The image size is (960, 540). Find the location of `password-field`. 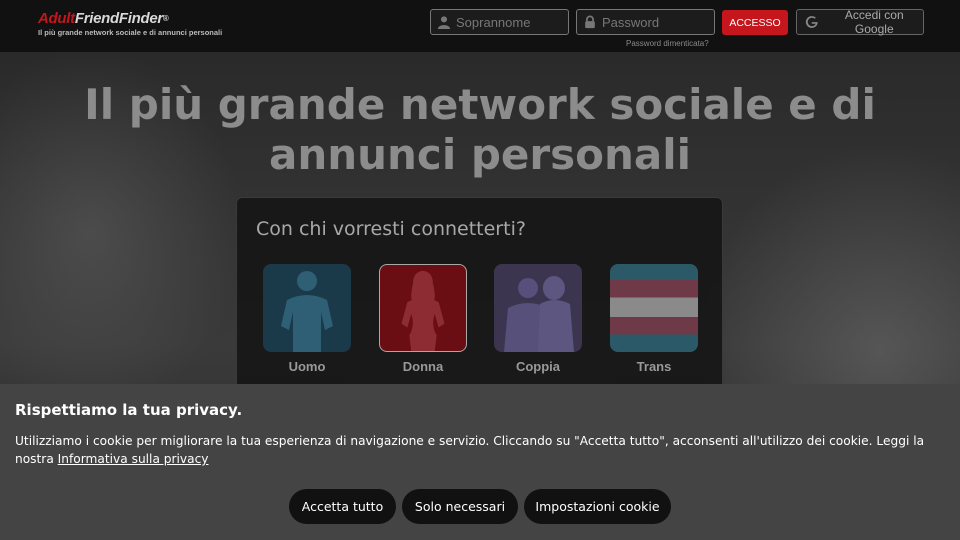

password-field is located at coordinates (645, 22).